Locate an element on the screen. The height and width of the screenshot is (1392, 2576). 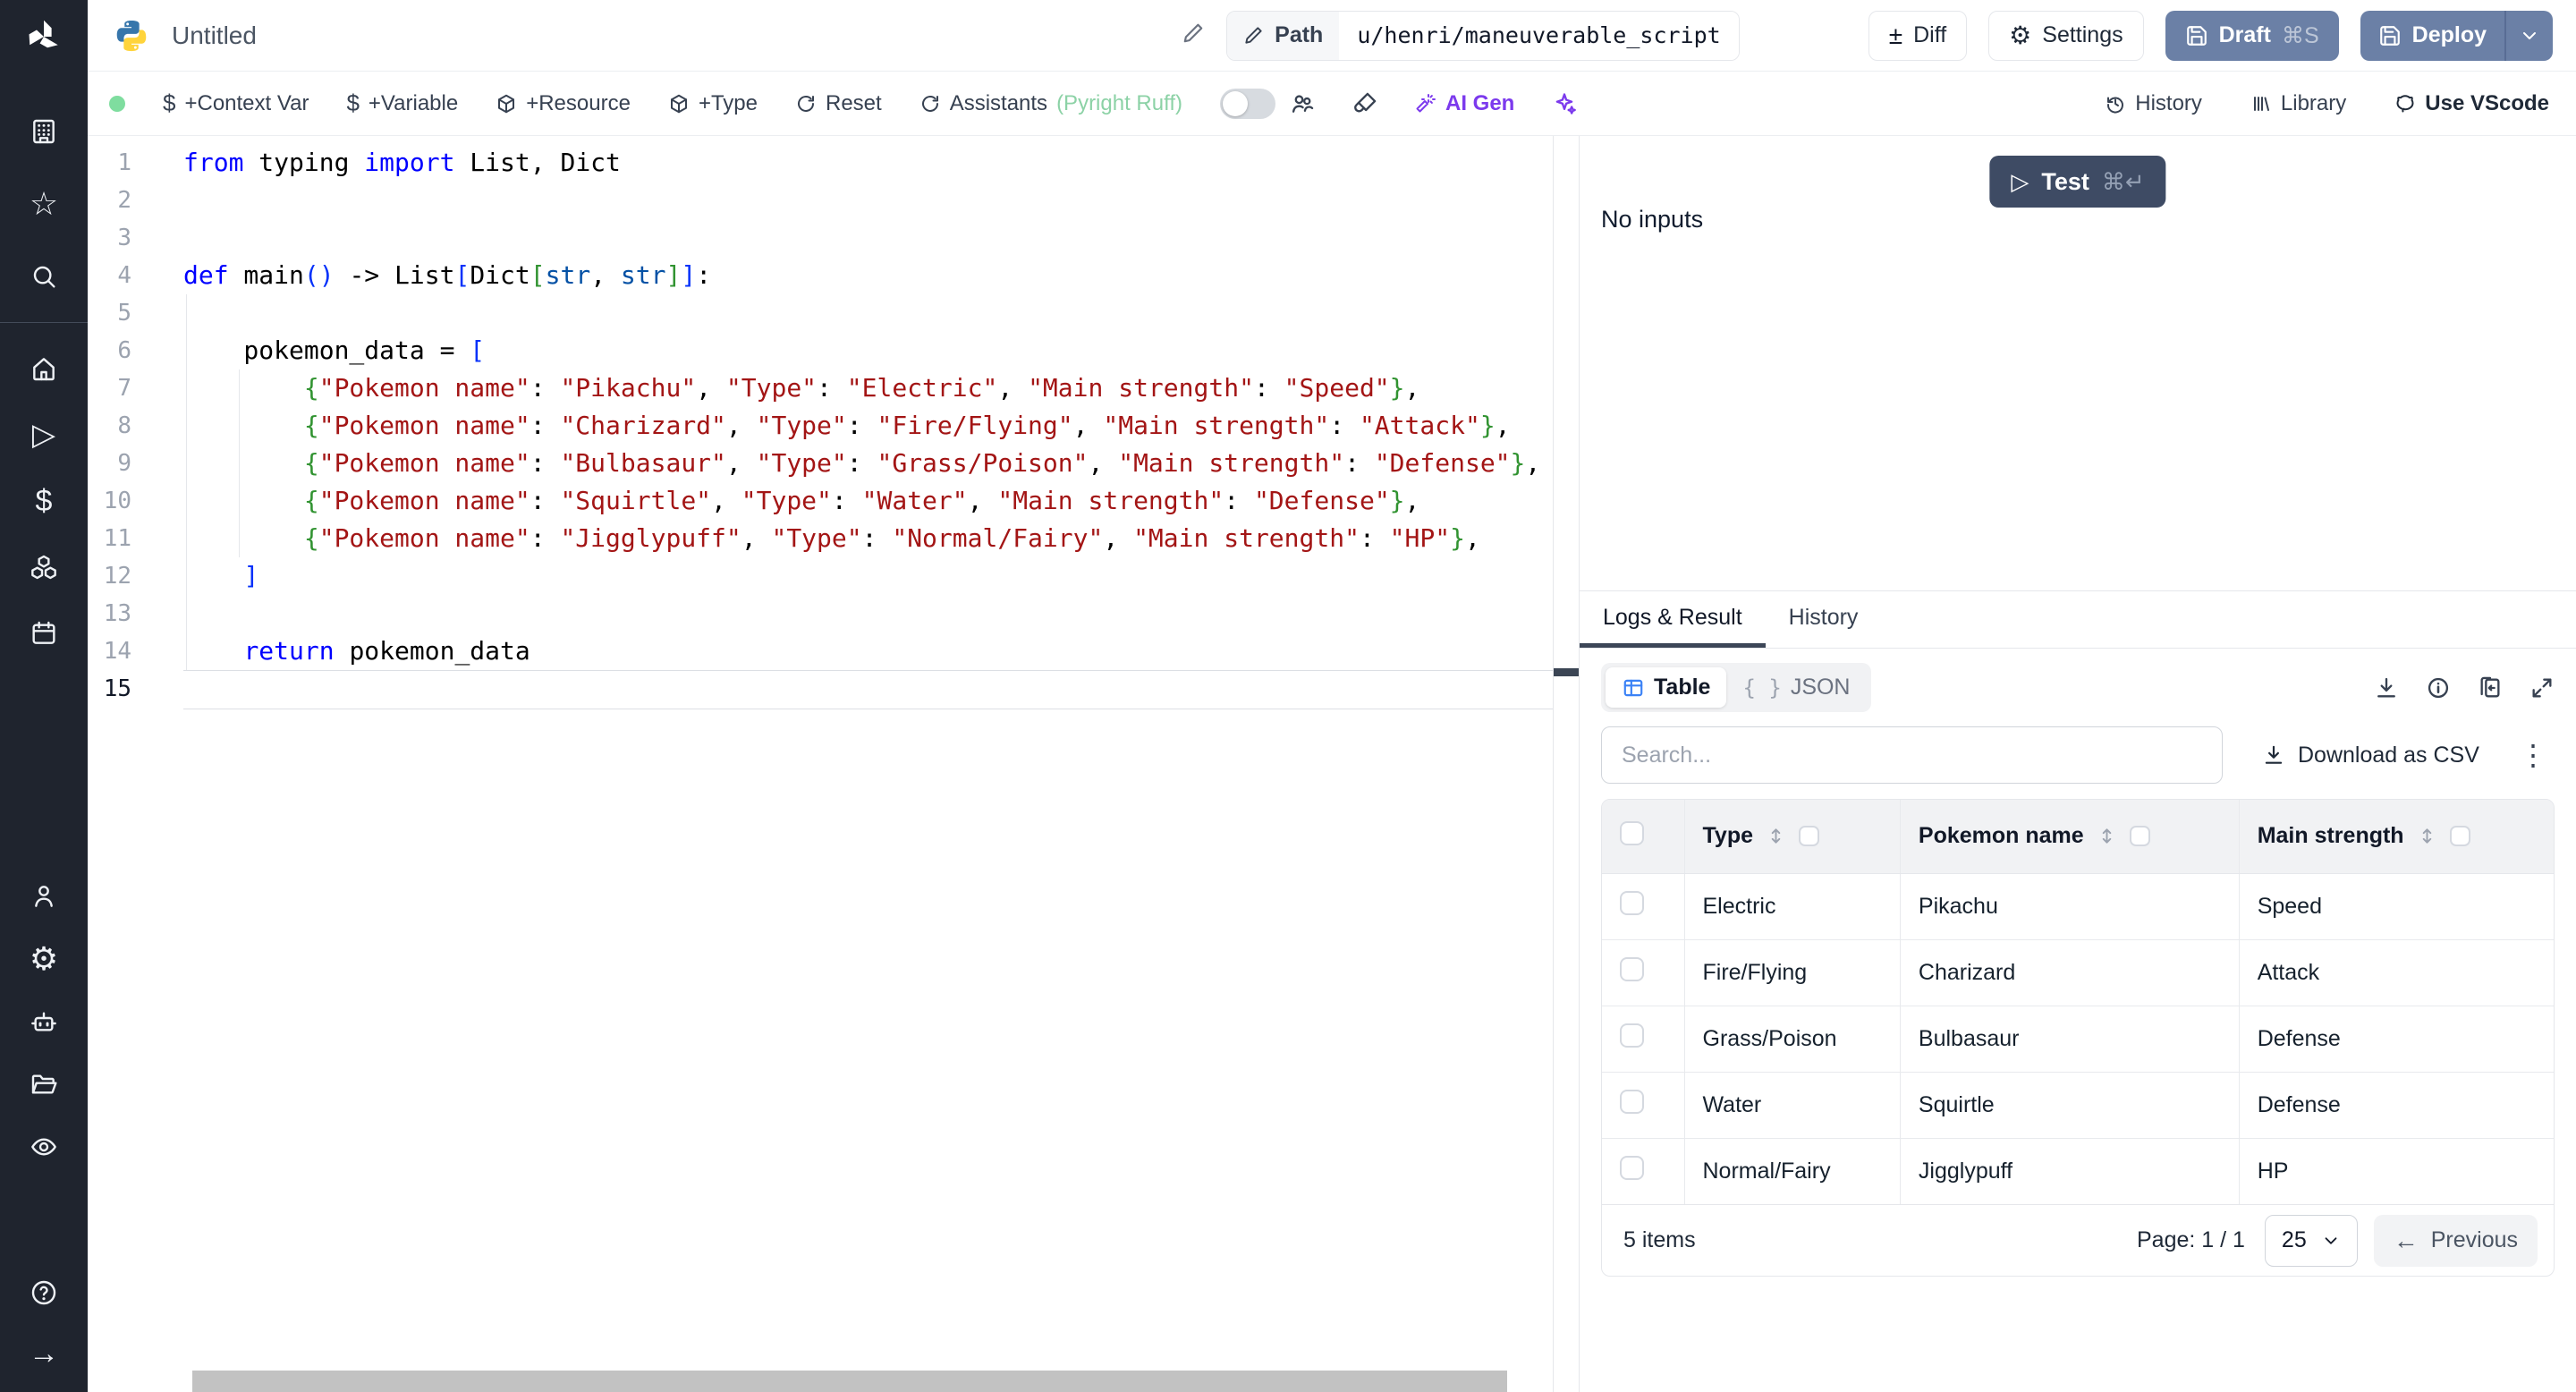
workers-robot-icon is located at coordinates (44, 1021).